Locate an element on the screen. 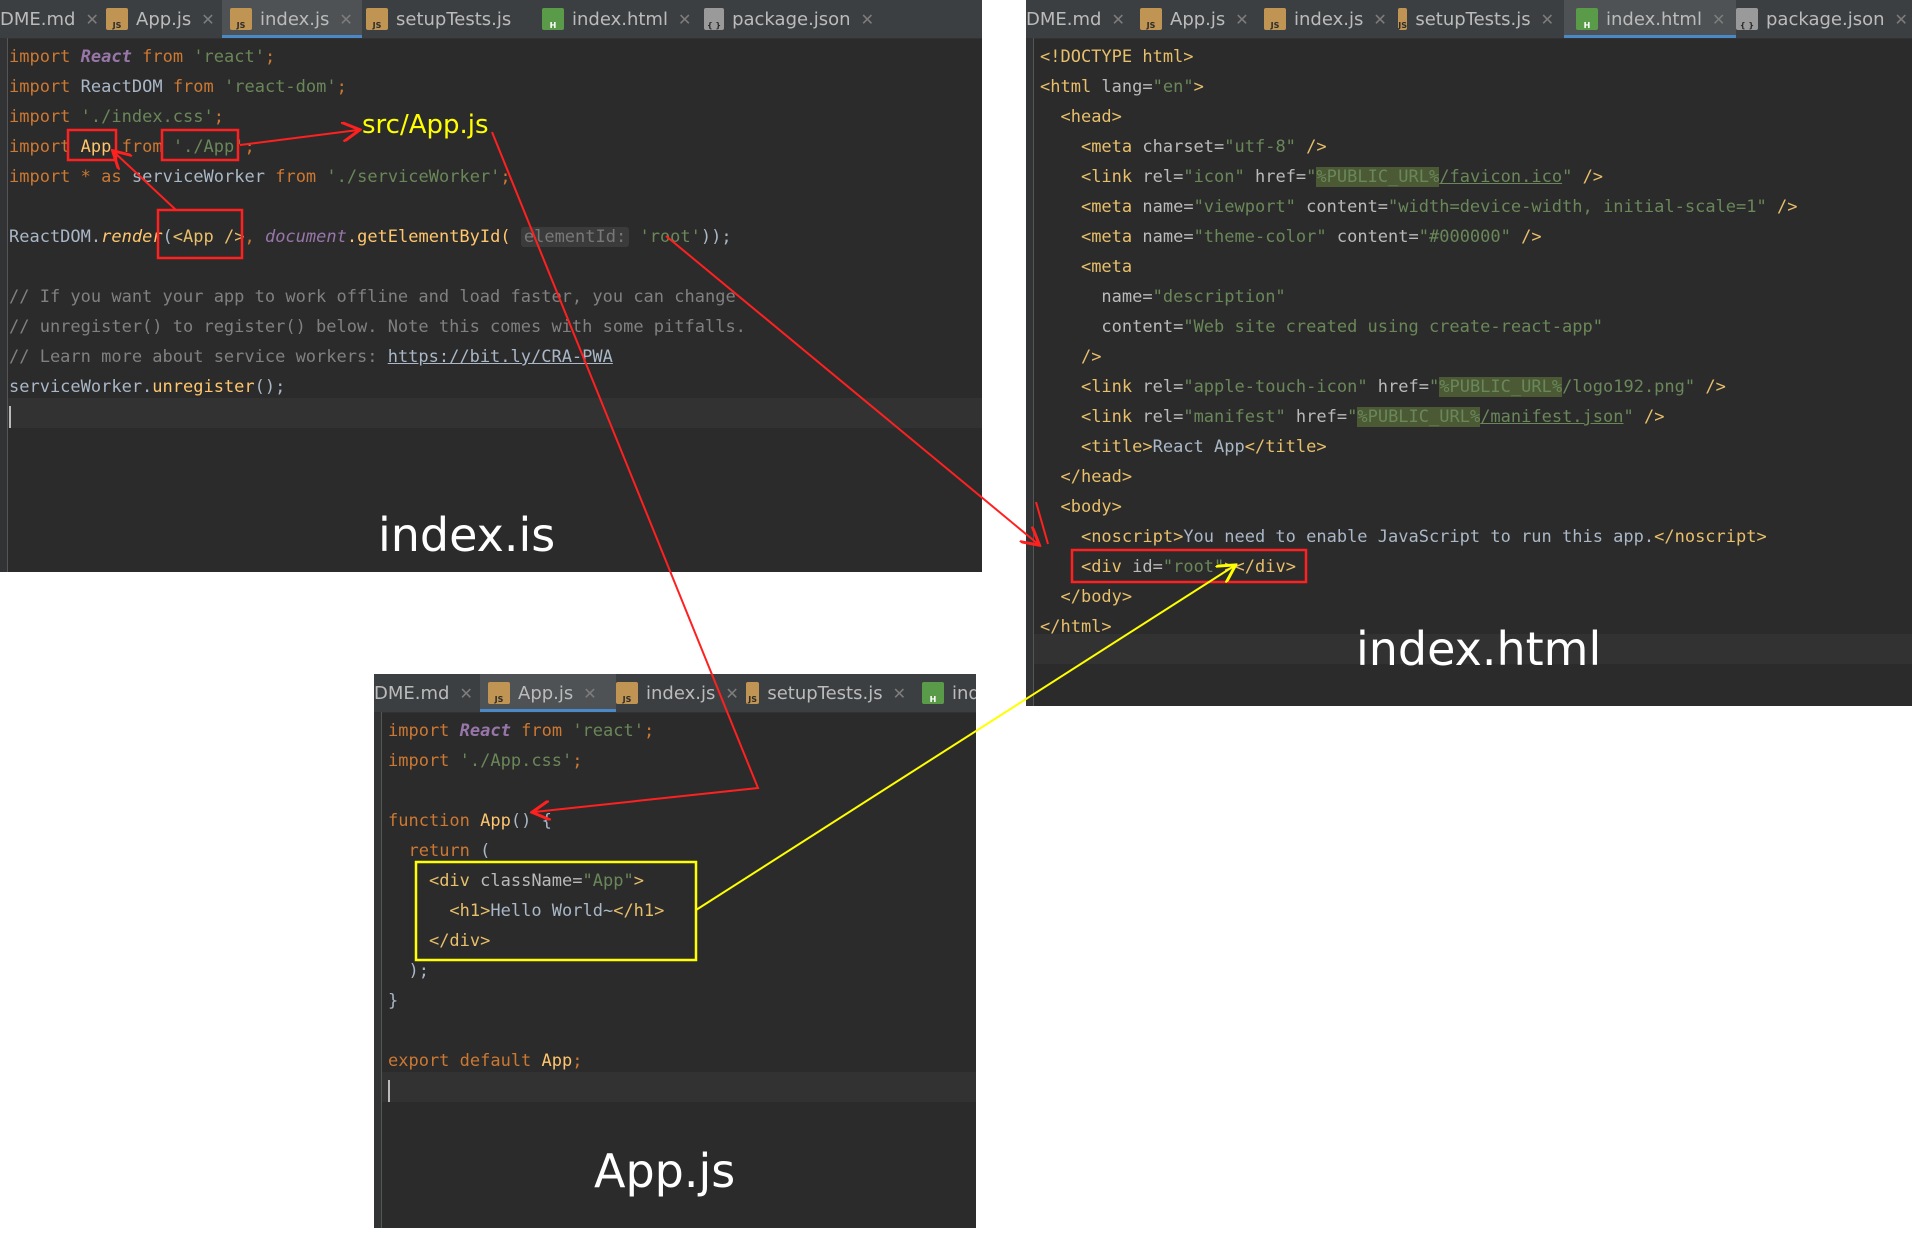  html-line-9: name="description" is located at coordinates (1193, 297).